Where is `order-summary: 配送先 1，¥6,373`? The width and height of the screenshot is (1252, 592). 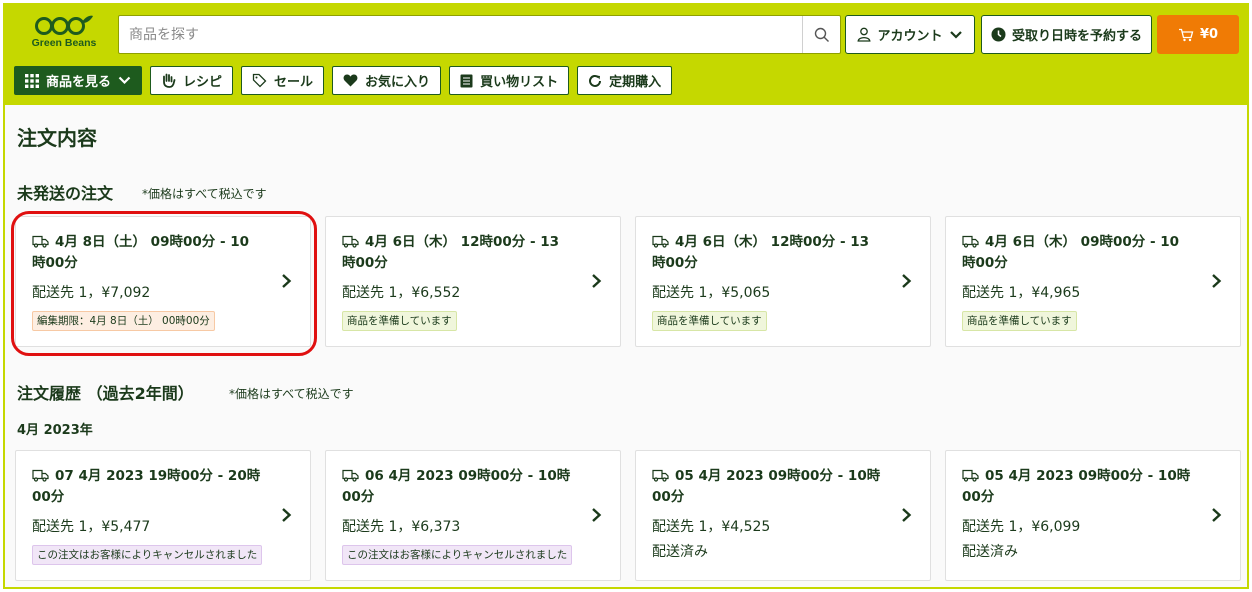 order-summary: 配送先 1，¥6,373 is located at coordinates (401, 527).